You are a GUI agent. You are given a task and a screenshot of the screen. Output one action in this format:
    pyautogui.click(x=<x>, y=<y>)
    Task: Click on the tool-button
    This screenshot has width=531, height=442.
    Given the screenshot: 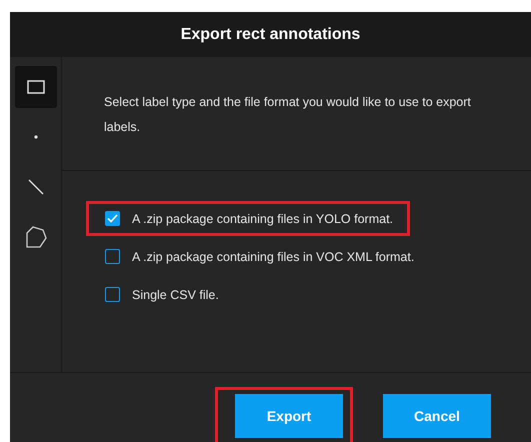 What is the action you would take?
    pyautogui.click(x=35, y=87)
    